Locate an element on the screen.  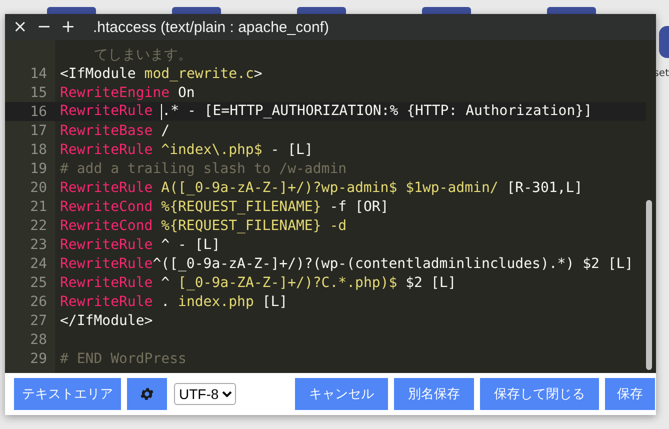
close-button: × is located at coordinates (20, 27).